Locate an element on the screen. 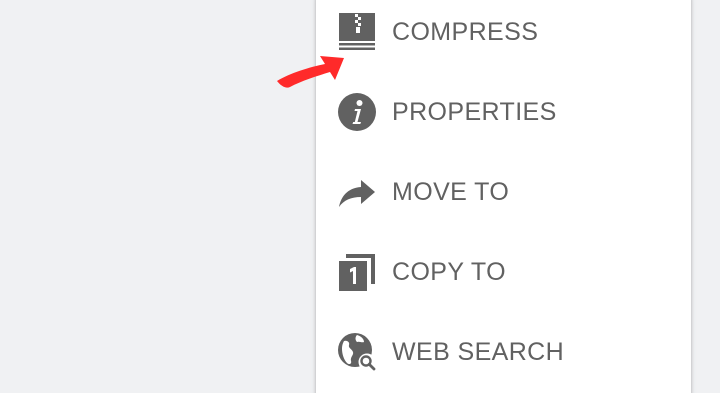  forward-arrow-icon is located at coordinates (357, 192).